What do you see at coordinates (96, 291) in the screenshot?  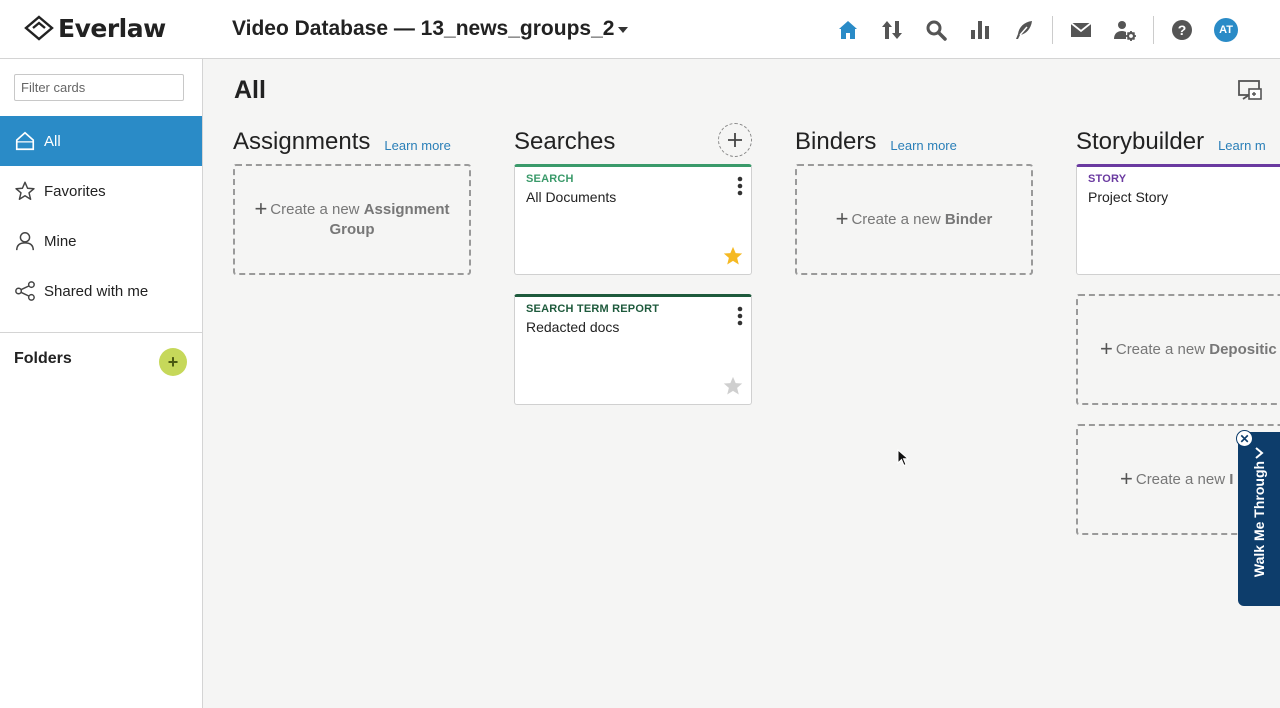 I see `sidebar-item-label: Shared with me` at bounding box center [96, 291].